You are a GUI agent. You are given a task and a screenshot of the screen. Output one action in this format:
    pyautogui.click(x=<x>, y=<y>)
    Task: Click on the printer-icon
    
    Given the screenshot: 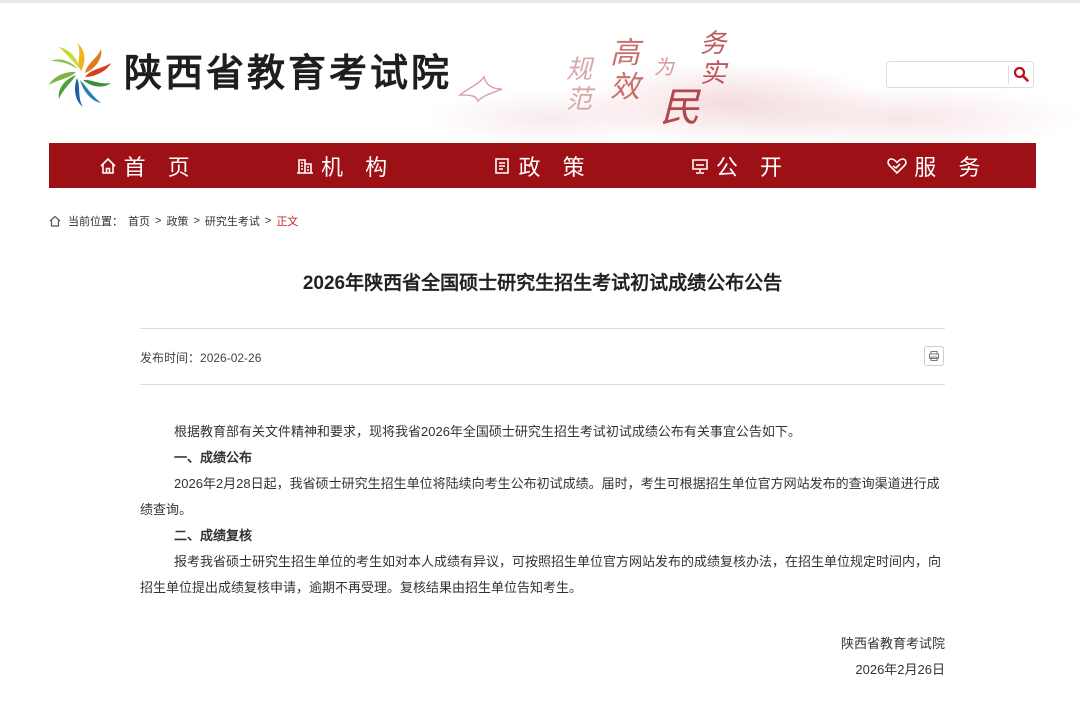 What is the action you would take?
    pyautogui.click(x=934, y=356)
    